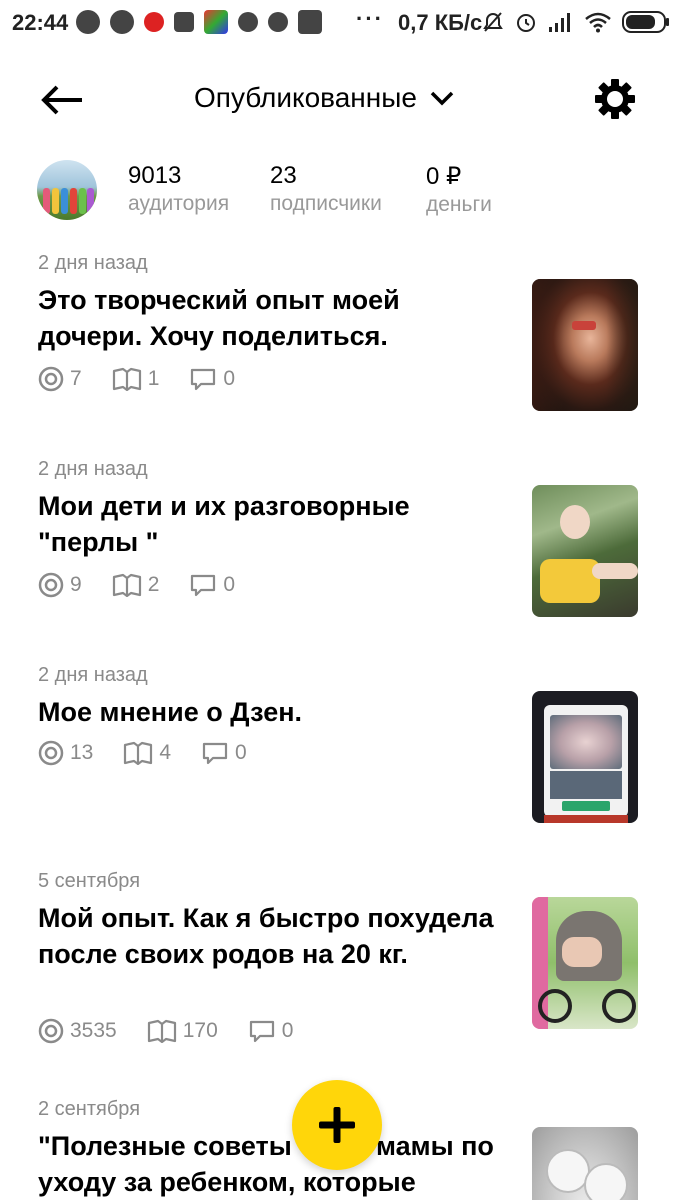 The width and height of the screenshot is (675, 1200). Describe the element at coordinates (77, 1031) in the screenshot. I see `views-metric: 3535` at that location.